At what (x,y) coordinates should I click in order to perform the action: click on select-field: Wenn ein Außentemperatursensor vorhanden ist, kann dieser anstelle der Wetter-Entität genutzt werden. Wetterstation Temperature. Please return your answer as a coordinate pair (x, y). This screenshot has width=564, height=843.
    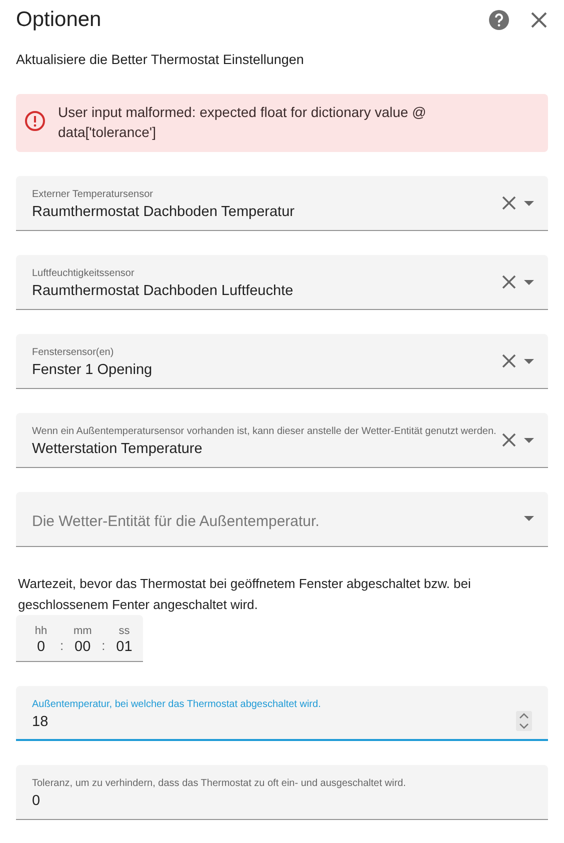
    Looking at the image, I should click on (282, 440).